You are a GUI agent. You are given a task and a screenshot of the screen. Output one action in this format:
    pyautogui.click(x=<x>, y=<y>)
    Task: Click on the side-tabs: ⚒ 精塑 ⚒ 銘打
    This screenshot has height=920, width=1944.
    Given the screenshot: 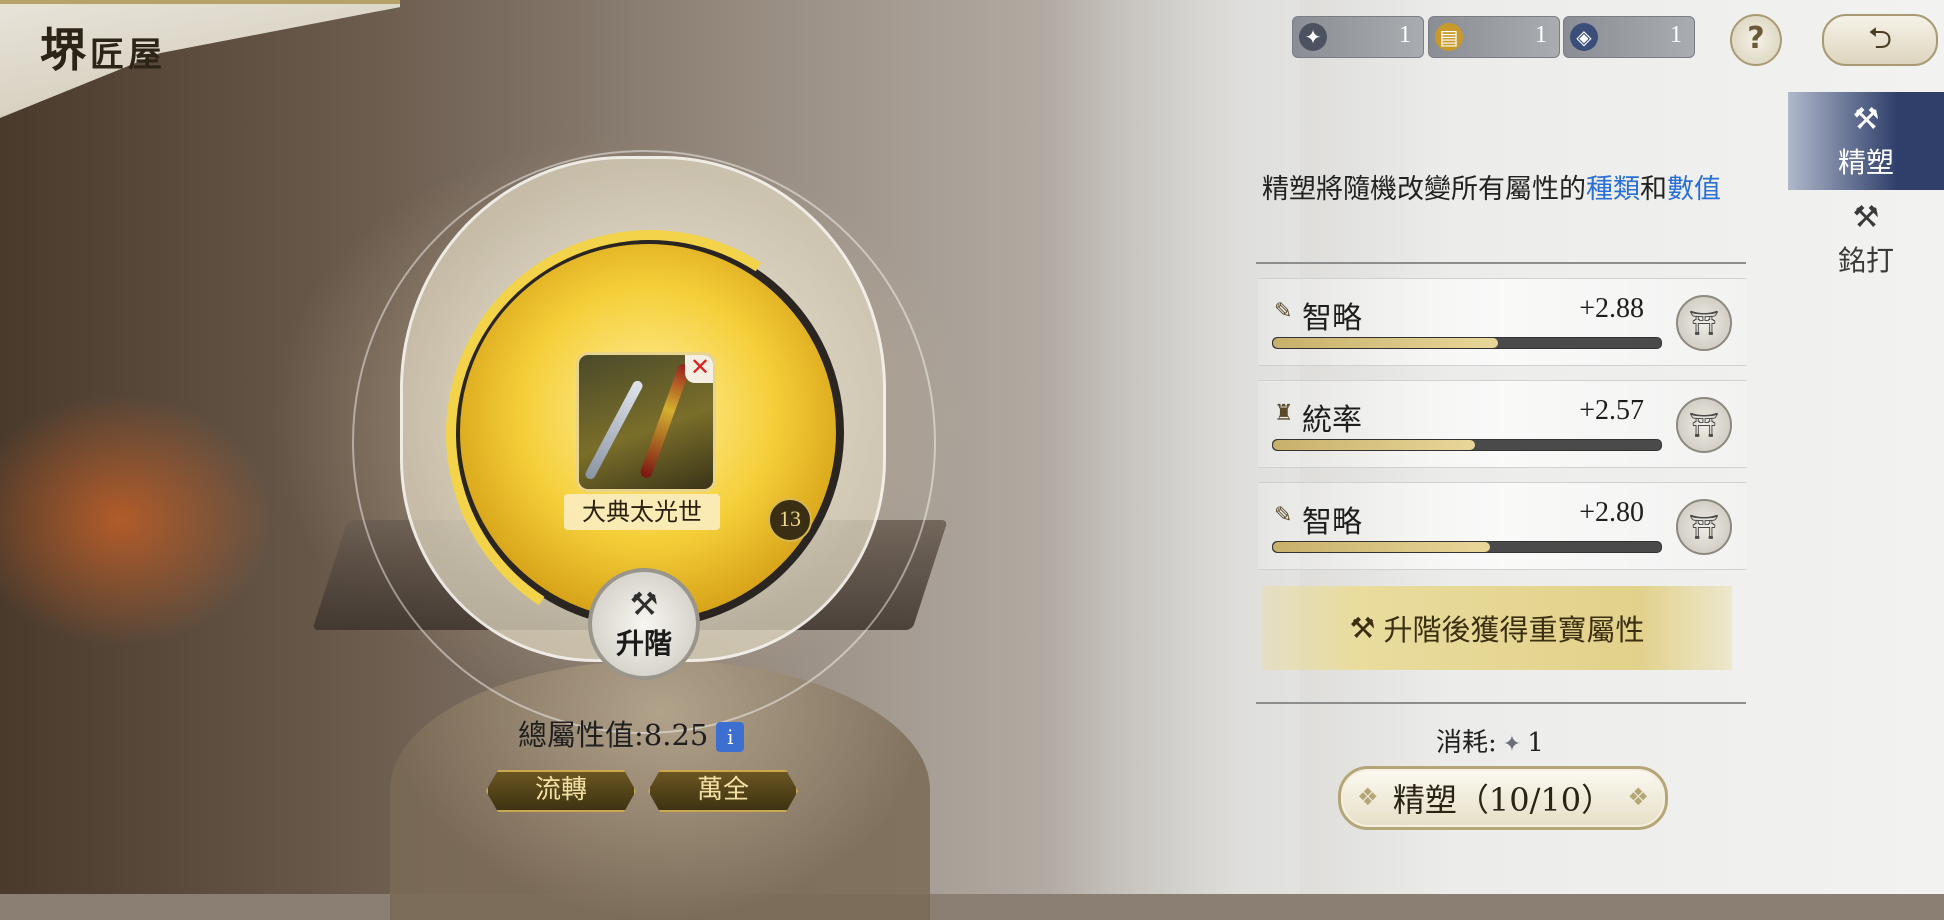 What is the action you would take?
    pyautogui.click(x=1866, y=190)
    